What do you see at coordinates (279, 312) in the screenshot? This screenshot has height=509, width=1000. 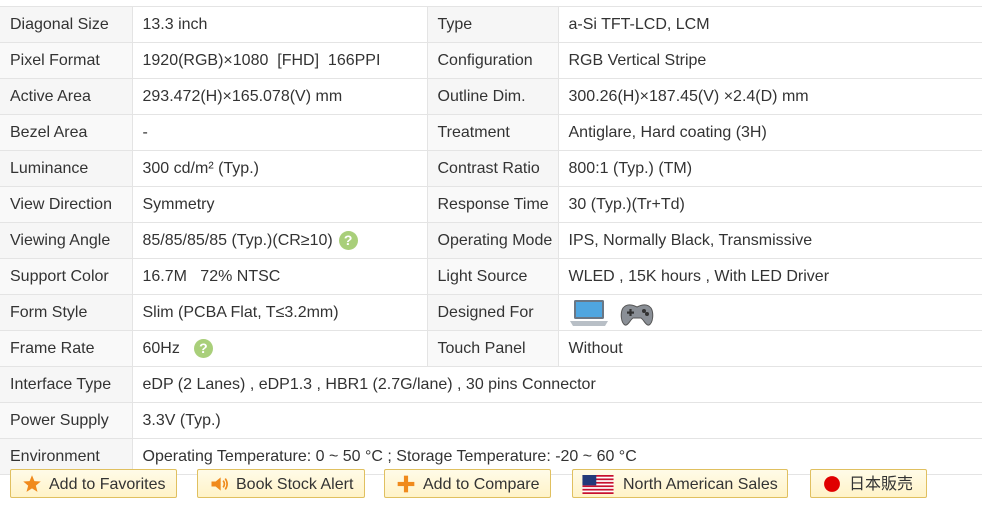 I see `spec-value: Slim (PCBA Flat, T≤3.2mm)` at bounding box center [279, 312].